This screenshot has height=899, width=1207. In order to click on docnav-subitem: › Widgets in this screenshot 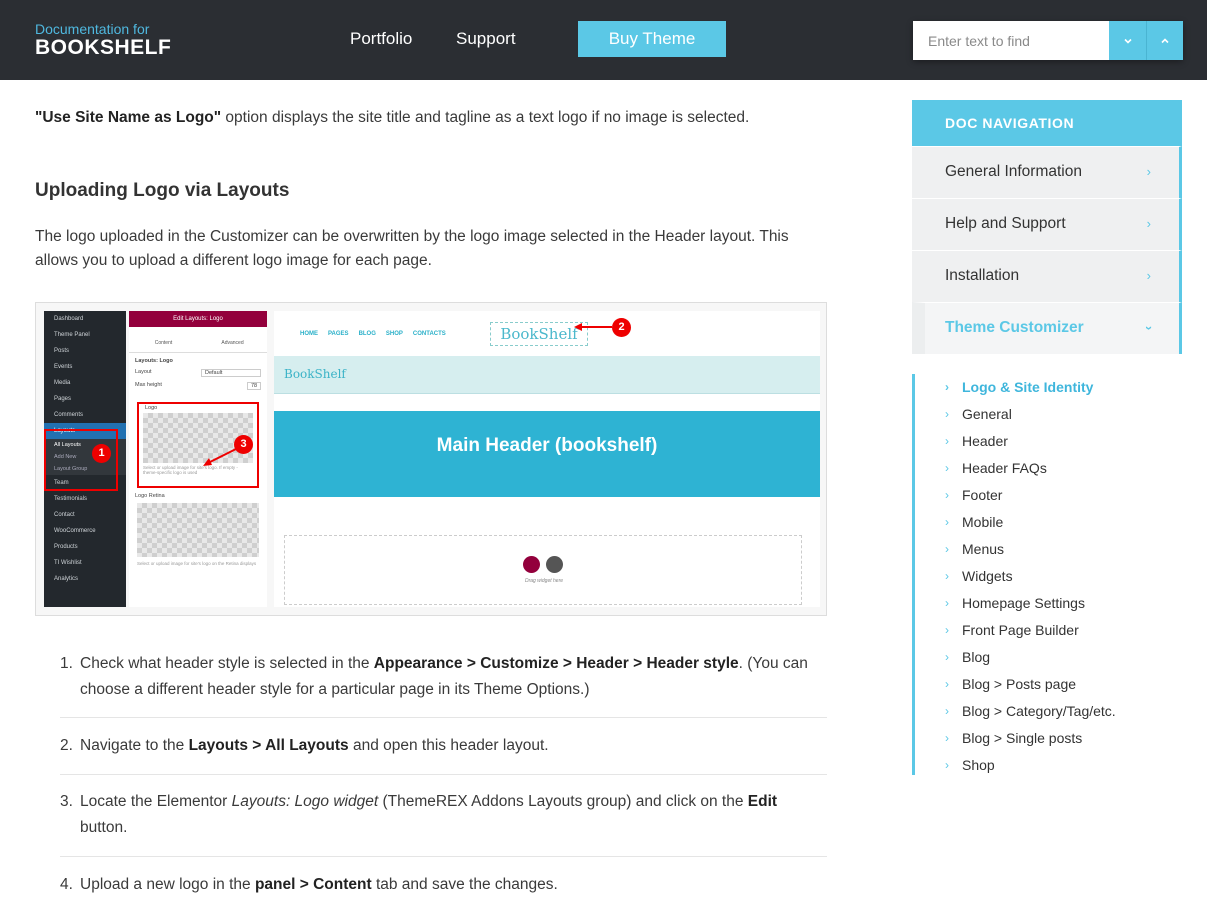, I will do `click(1048, 576)`.